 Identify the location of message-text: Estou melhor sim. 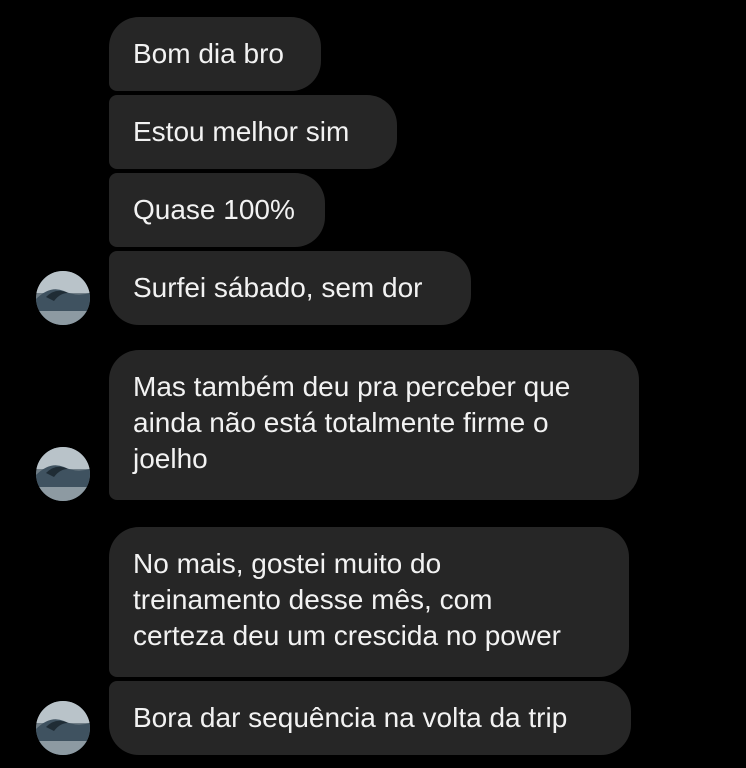
(241, 131).